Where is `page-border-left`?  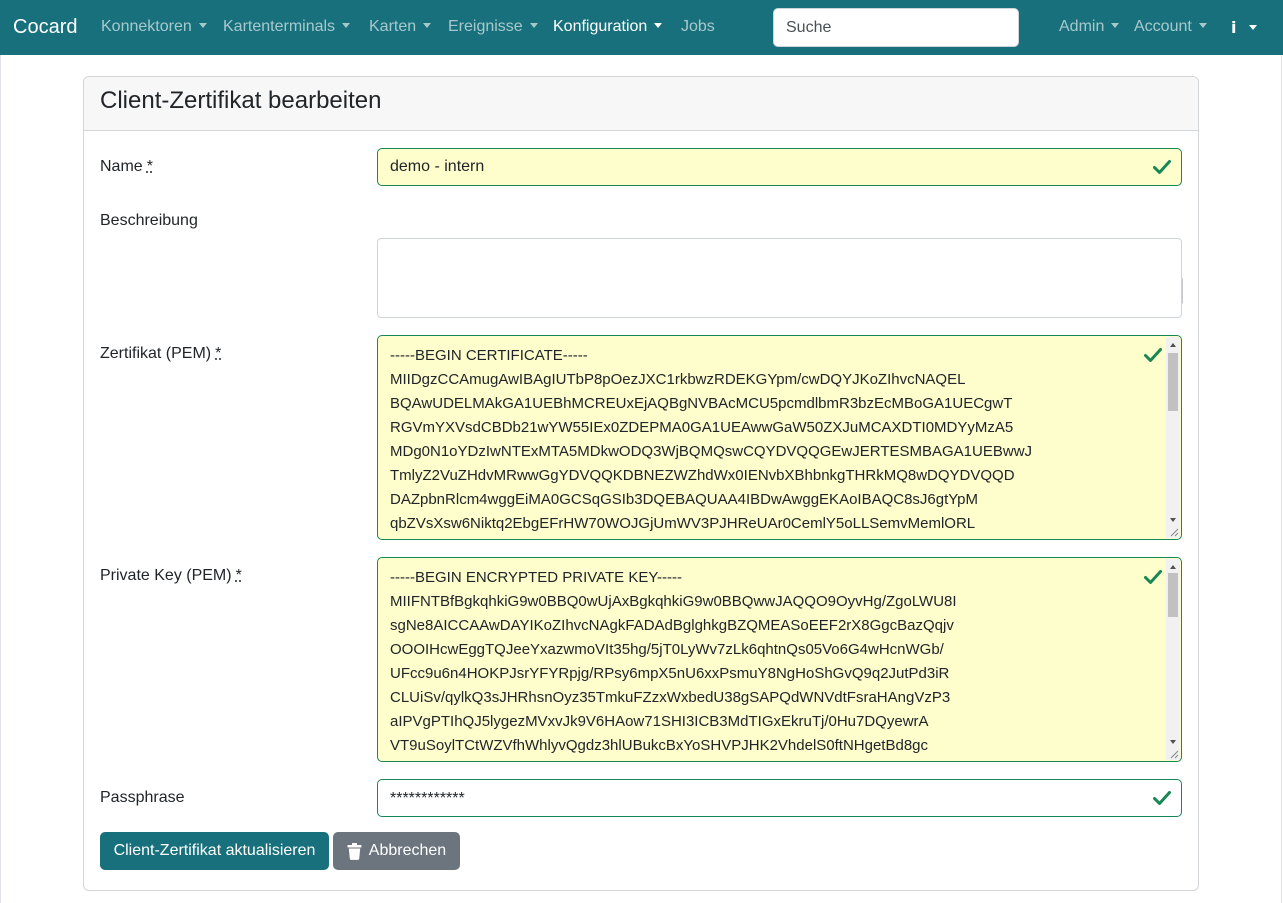 page-border-left is located at coordinates (0, 479).